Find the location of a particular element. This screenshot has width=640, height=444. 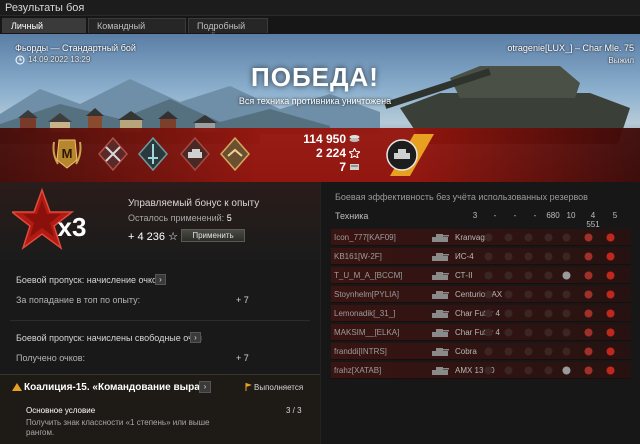

player-name: KB161[W-2F] is located at coordinates (358, 256).